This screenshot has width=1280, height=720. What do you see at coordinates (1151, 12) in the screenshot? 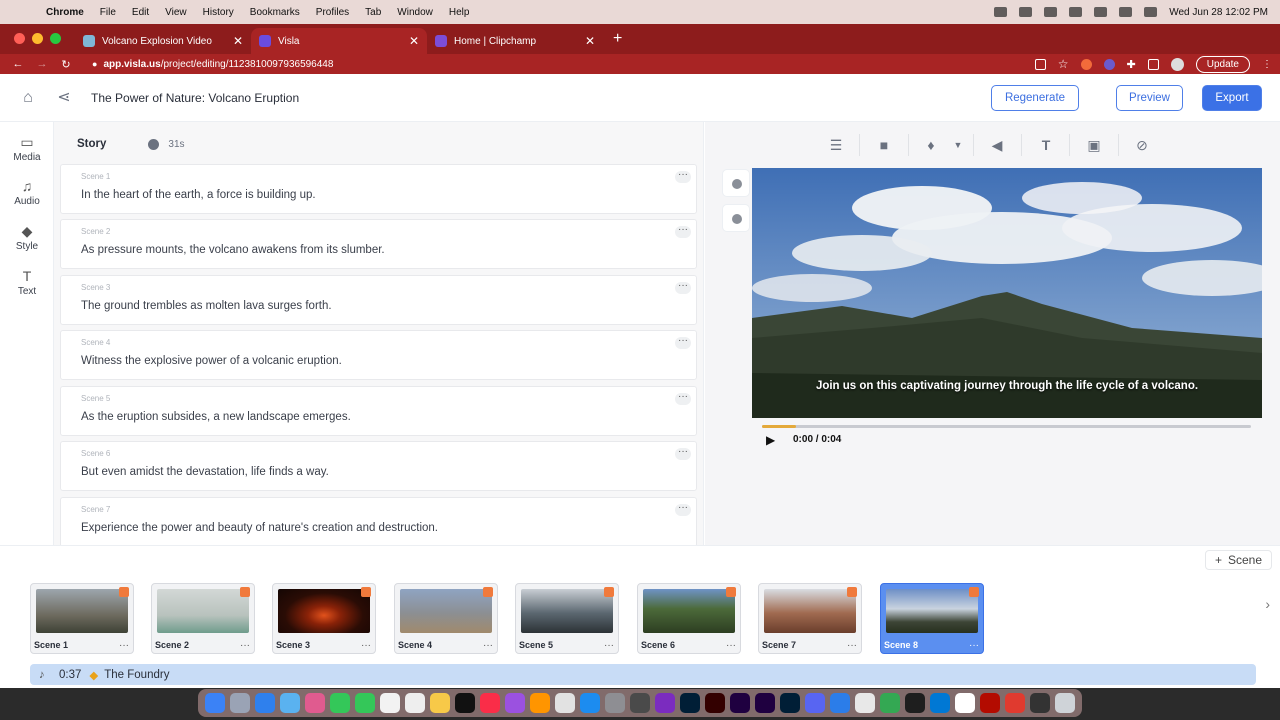
I see `search-icon` at bounding box center [1151, 12].